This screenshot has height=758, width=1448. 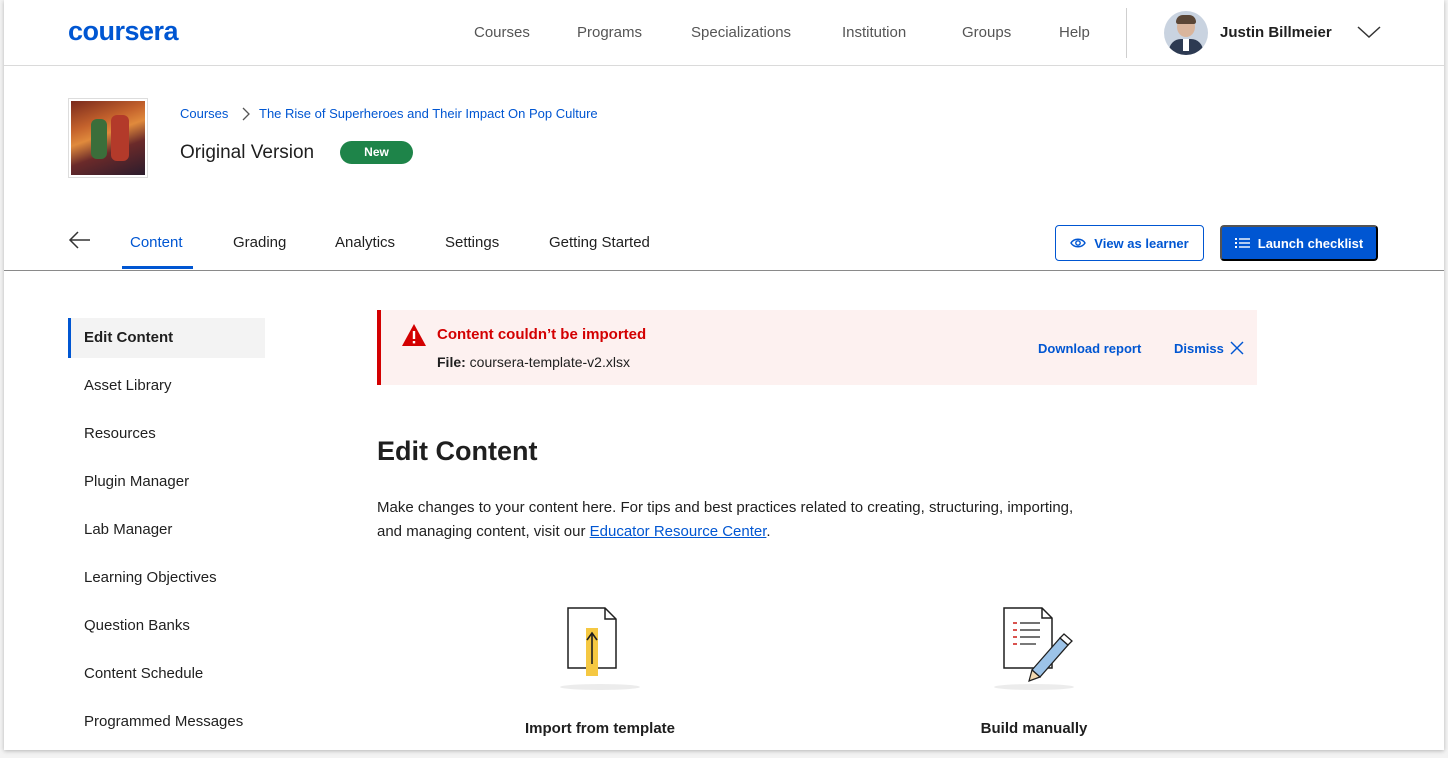 I want to click on checklist-icon, so click(x=1242, y=243).